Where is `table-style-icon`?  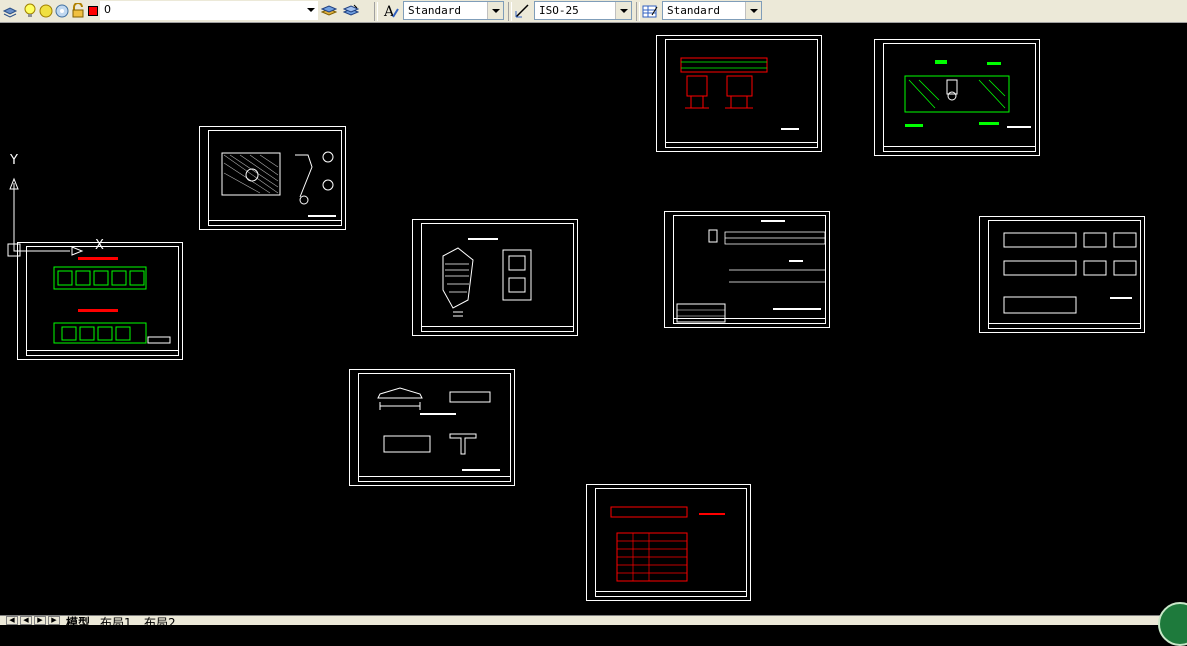
table-style-icon is located at coordinates (650, 11).